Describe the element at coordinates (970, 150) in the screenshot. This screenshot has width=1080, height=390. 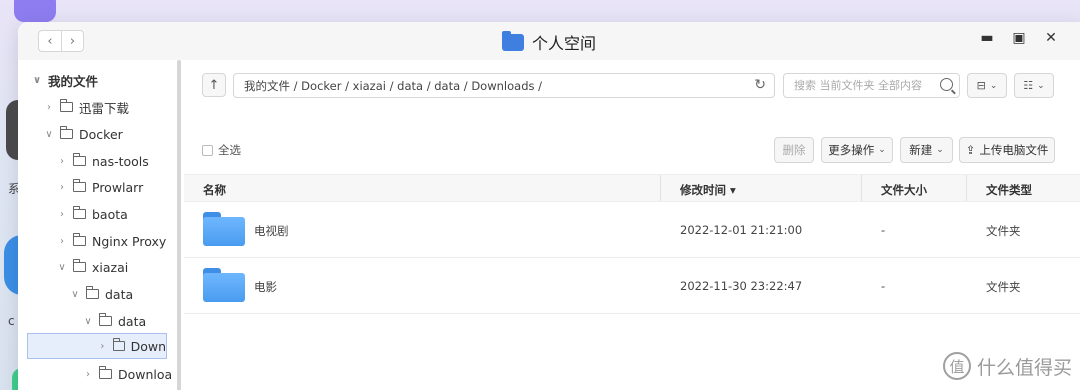
I see `upload-icon: ⇪` at that location.